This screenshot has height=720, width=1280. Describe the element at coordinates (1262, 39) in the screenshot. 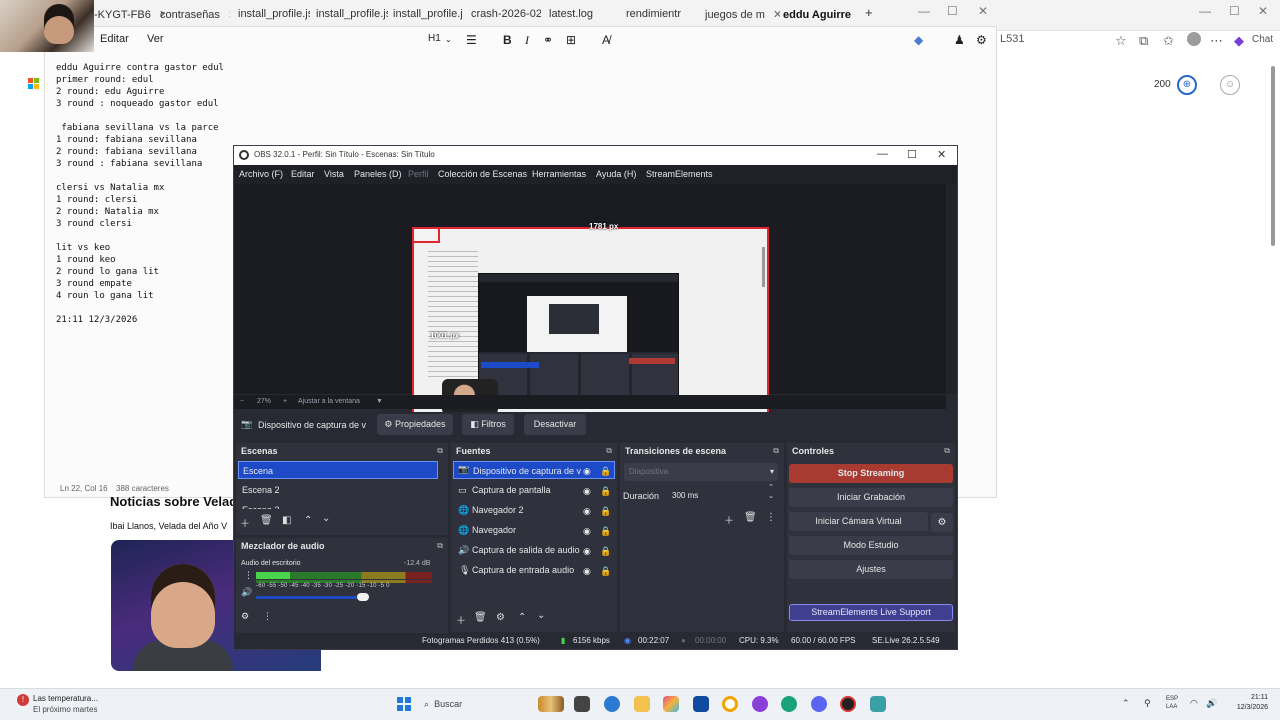

I see `chat-label: Chat` at that location.